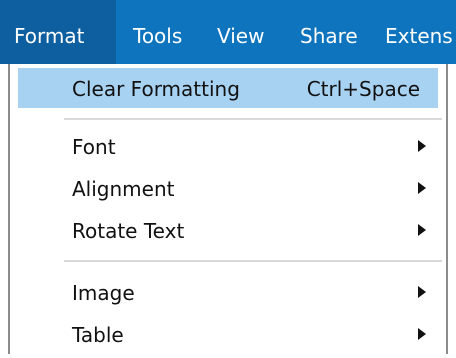 The height and width of the screenshot is (358, 456). What do you see at coordinates (157, 32) in the screenshot?
I see `menu-tools: Tools` at bounding box center [157, 32].